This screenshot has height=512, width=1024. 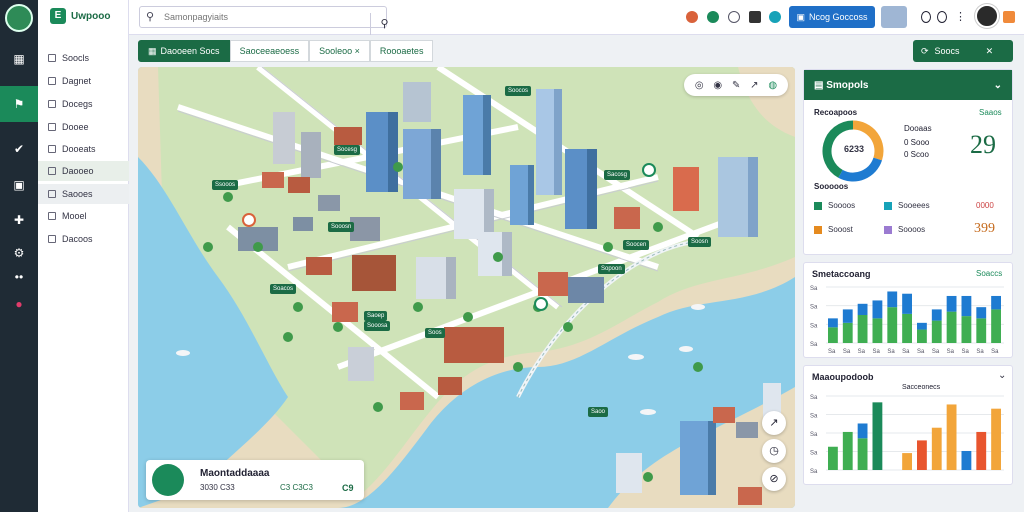 I want to click on map-label: Ssooos, so click(x=225, y=185).